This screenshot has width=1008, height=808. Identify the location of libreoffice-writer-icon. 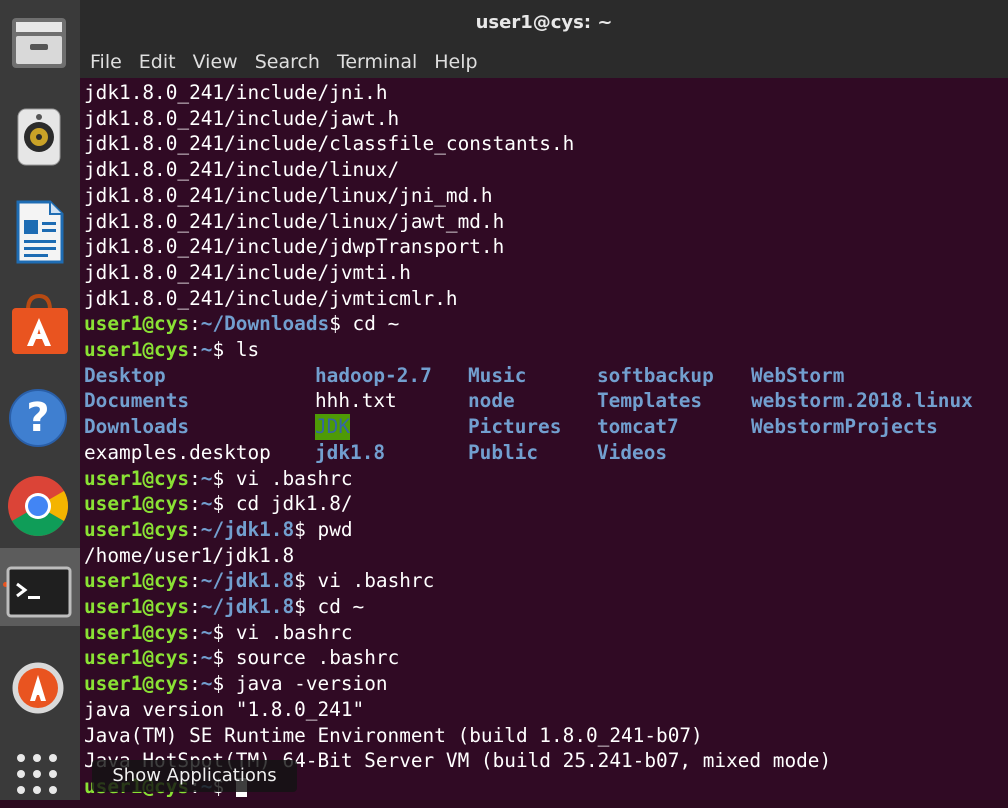
(40, 232).